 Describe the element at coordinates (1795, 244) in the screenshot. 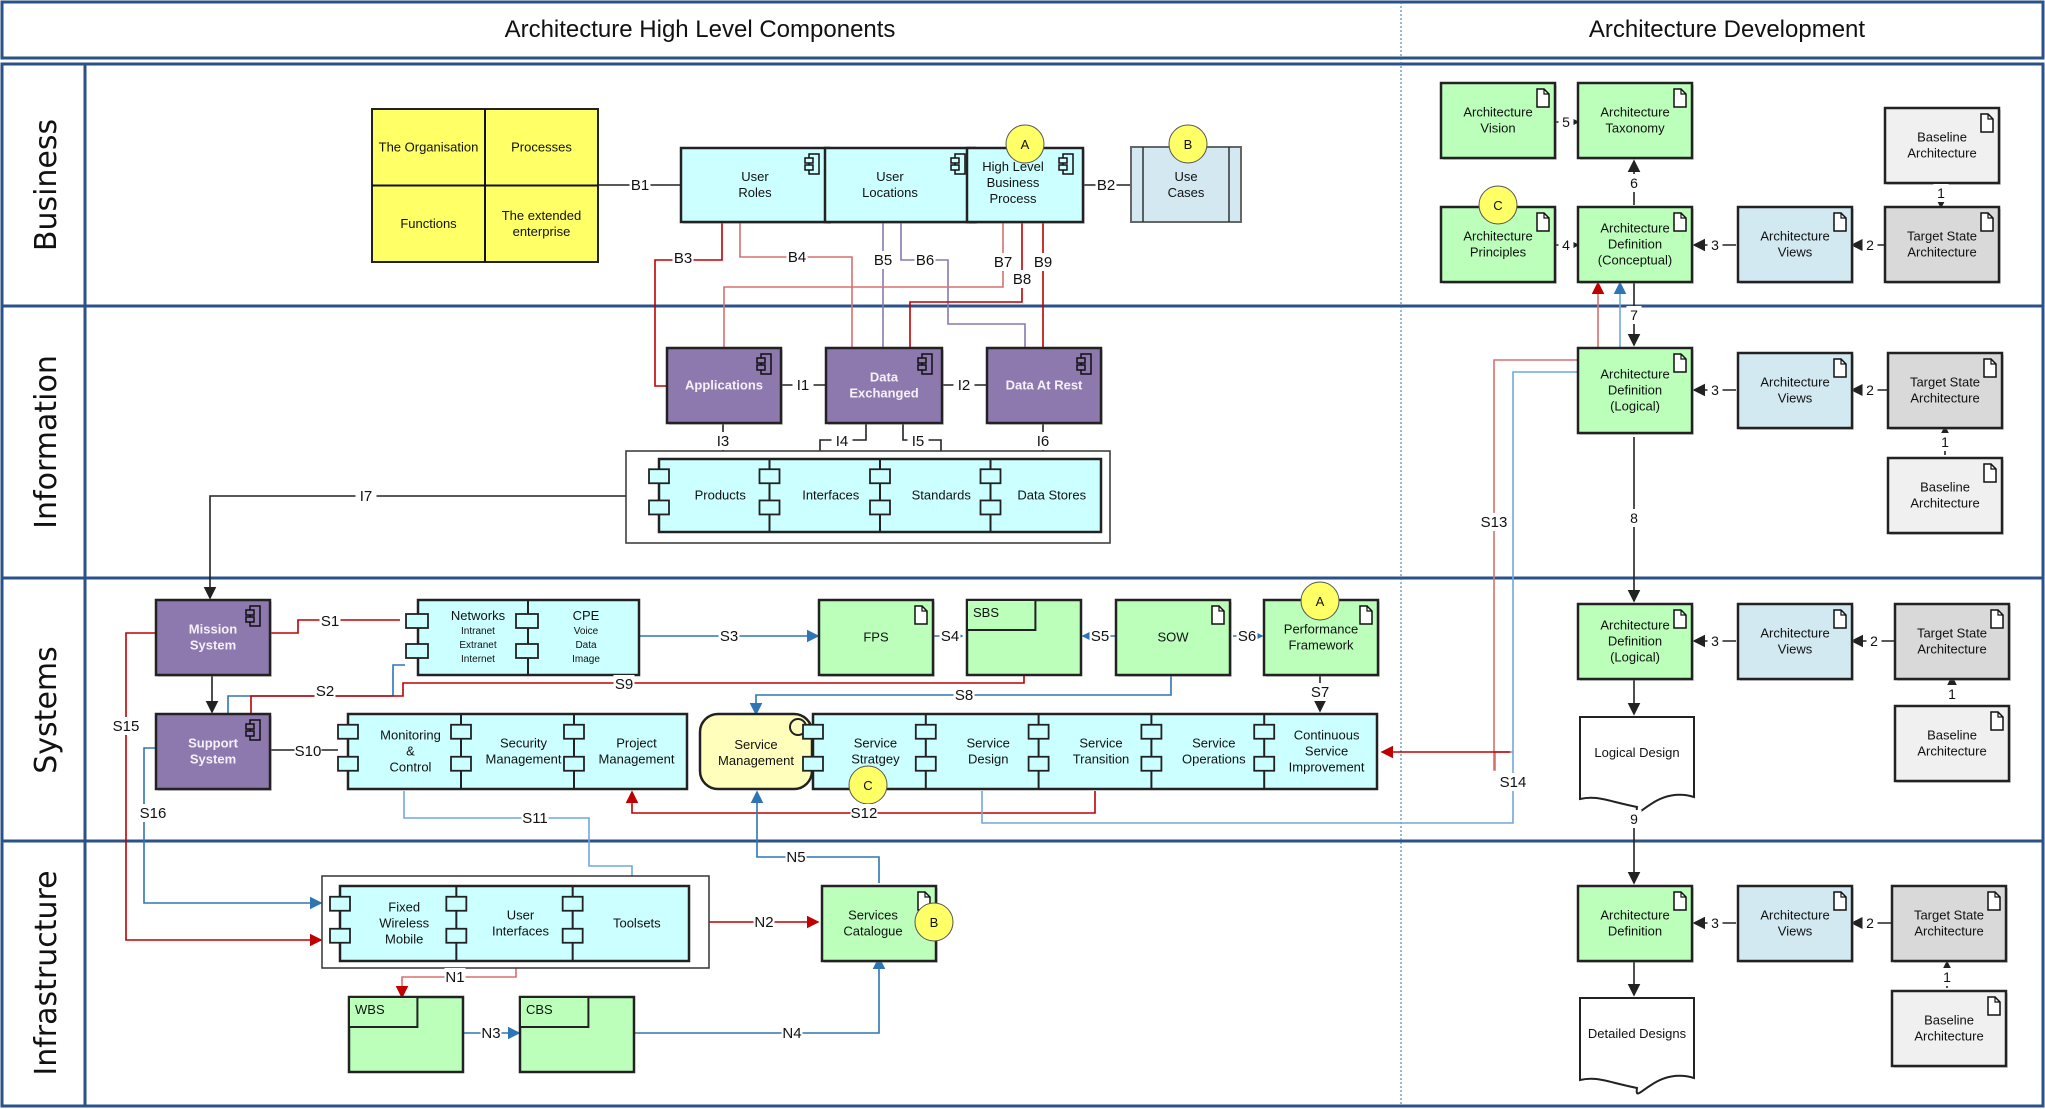

I see `node-arch-views-1: Architecture Views` at that location.